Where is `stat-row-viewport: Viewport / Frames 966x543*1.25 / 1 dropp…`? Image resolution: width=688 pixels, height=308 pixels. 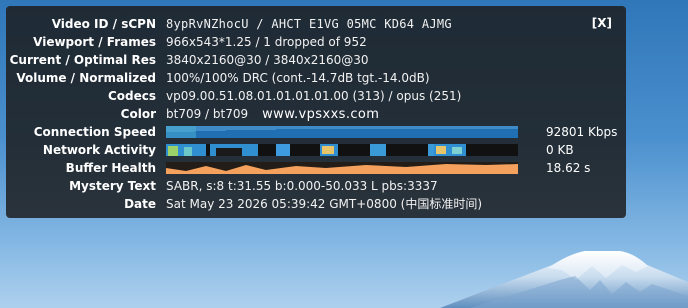 stat-row-viewport: Viewport / Frames 966x543*1.25 / 1 dropp… is located at coordinates (316, 42).